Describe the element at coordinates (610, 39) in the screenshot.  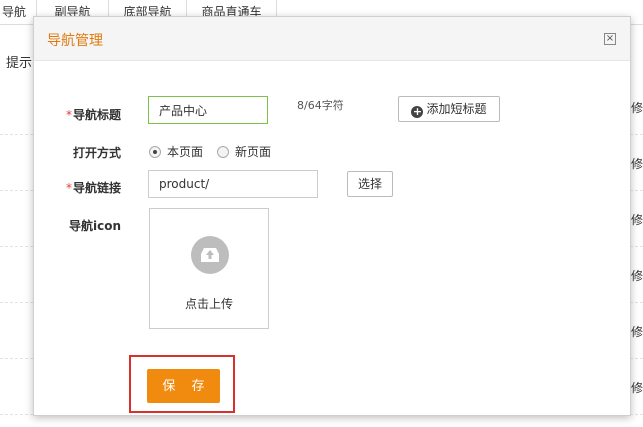
I see `close-icon: ×` at that location.